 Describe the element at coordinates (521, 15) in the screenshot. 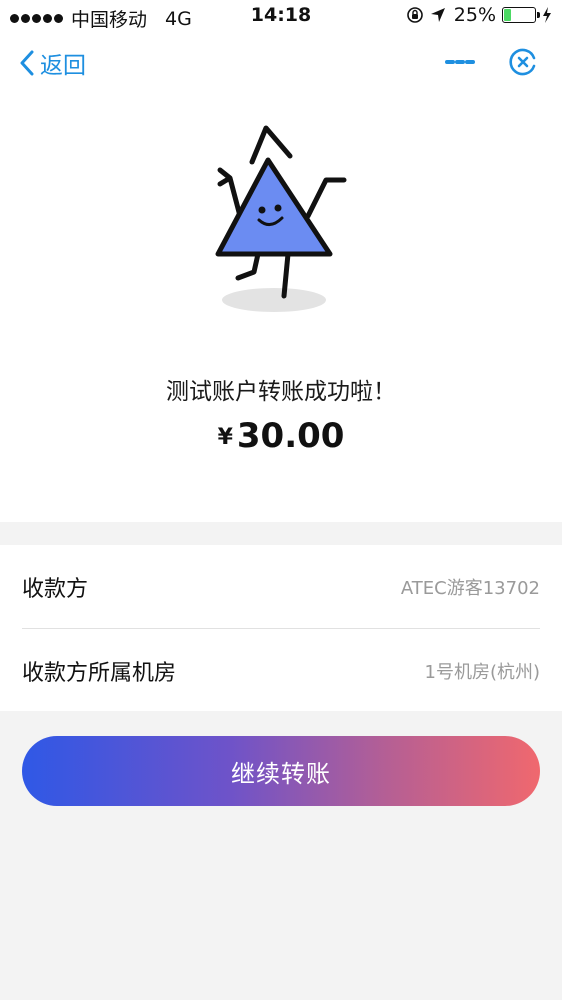

I see `battery-icon` at that location.